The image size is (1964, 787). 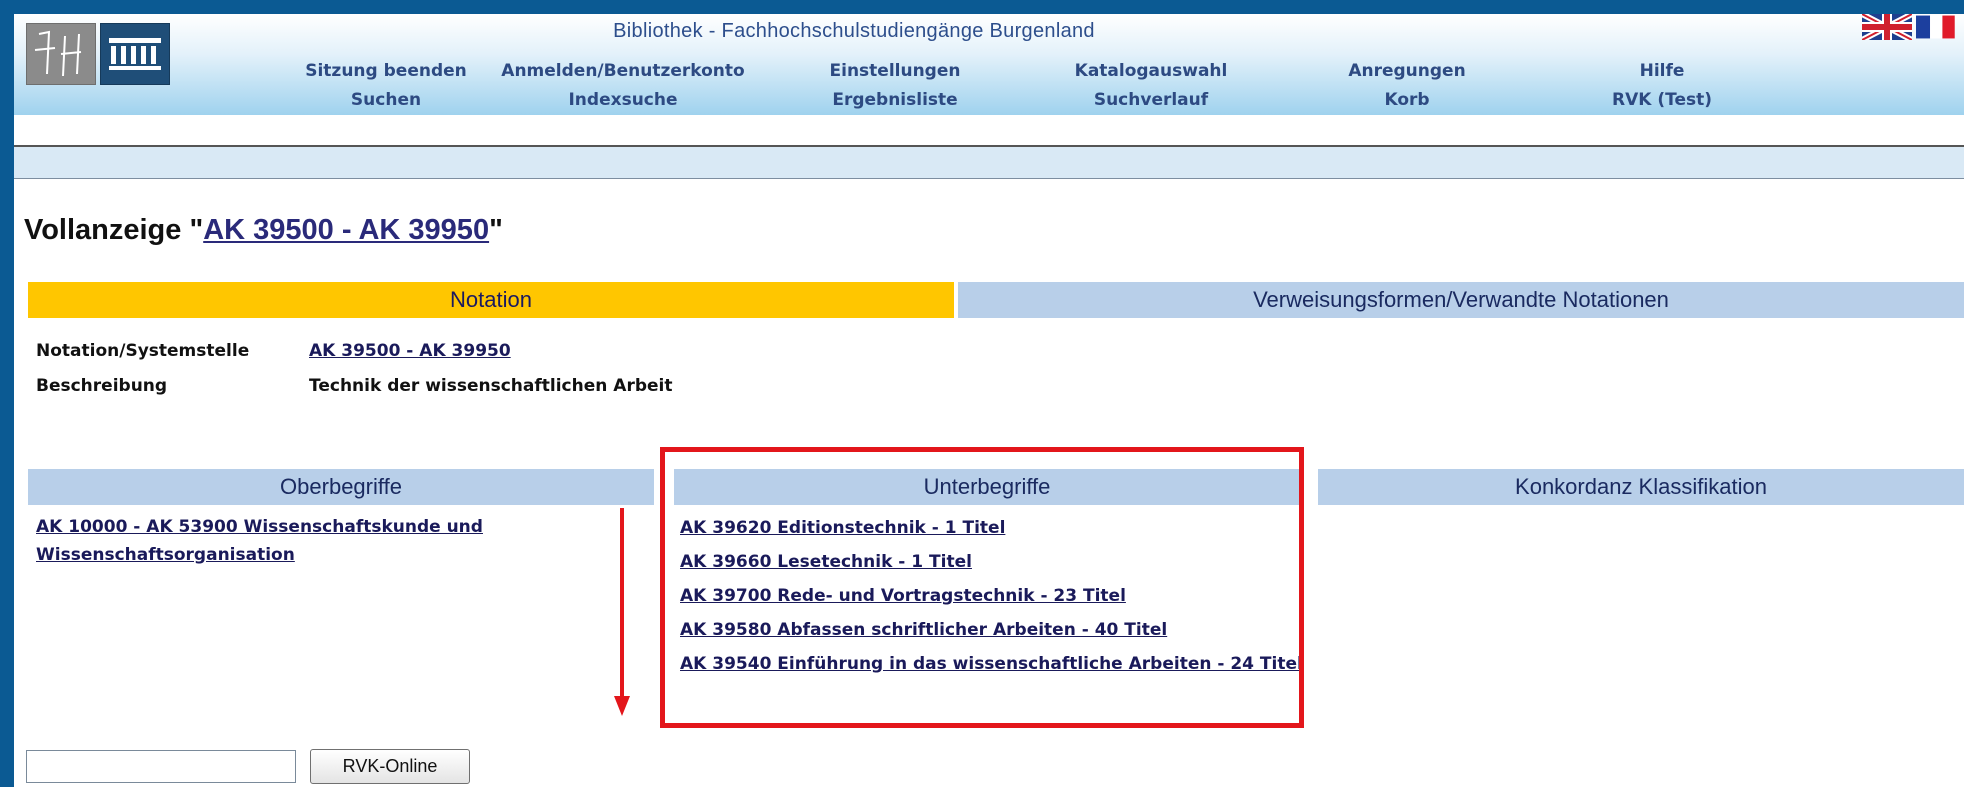 I want to click on konkordanz-header: Konkordanz Klassifikation, so click(x=1641, y=487).